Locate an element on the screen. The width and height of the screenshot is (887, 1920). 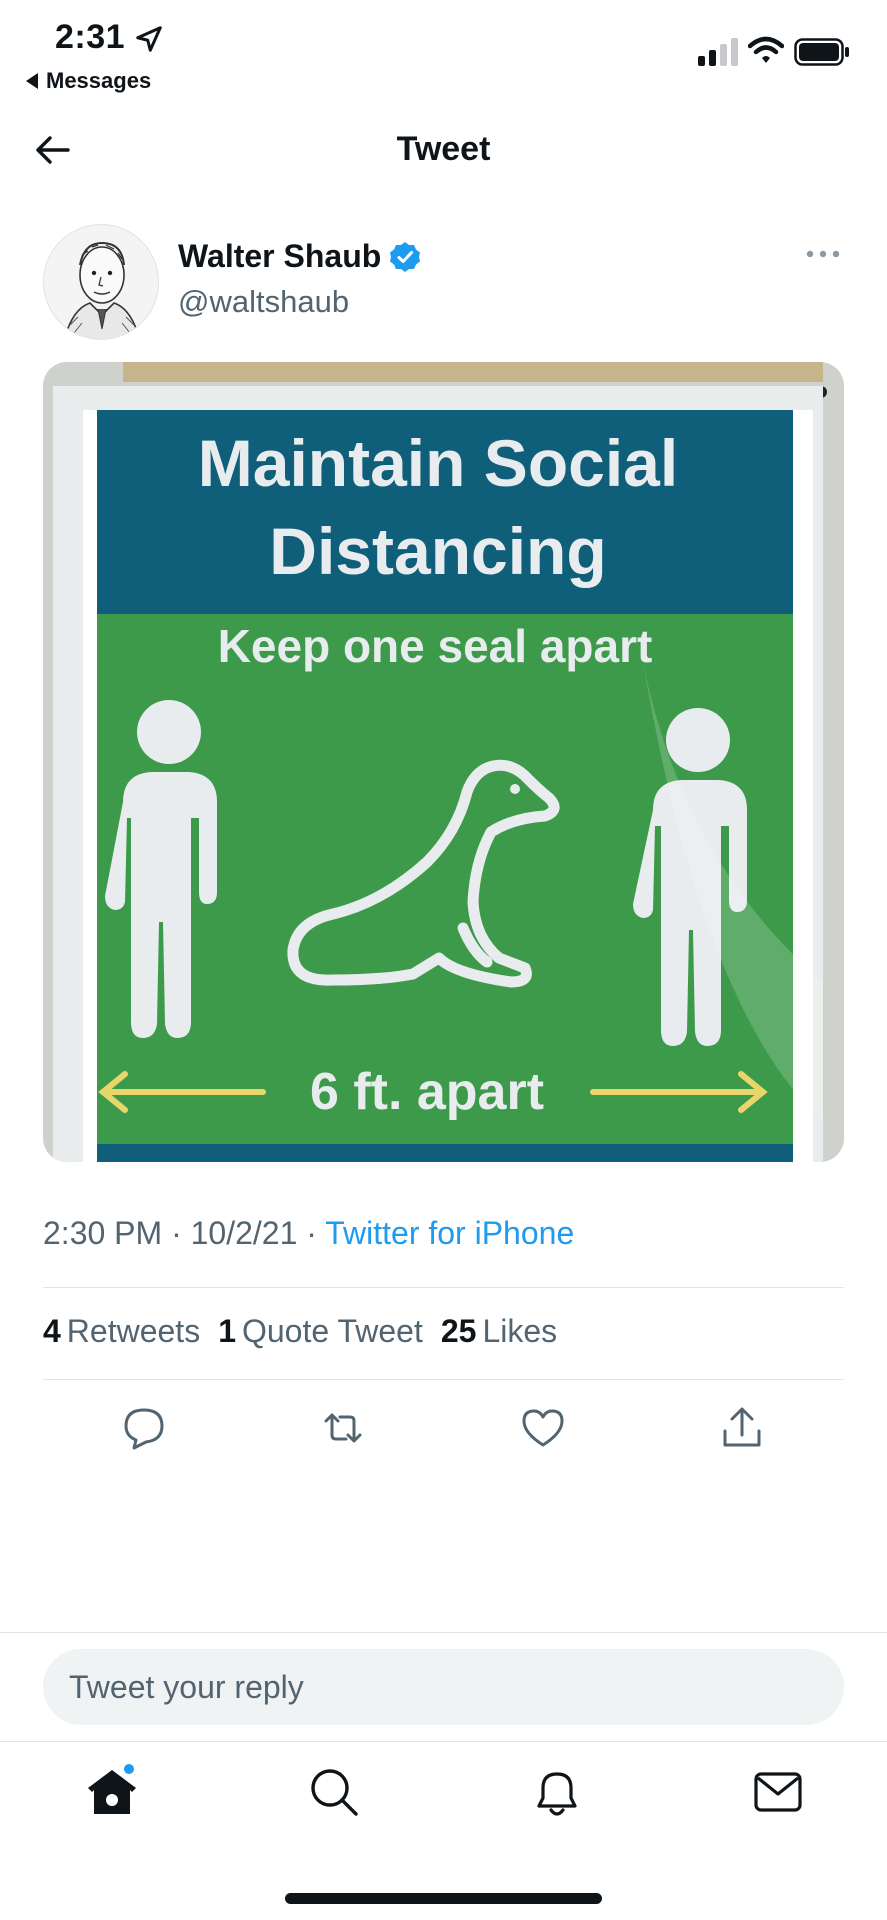
likes-count: 25 is located at coordinates (458, 1331).